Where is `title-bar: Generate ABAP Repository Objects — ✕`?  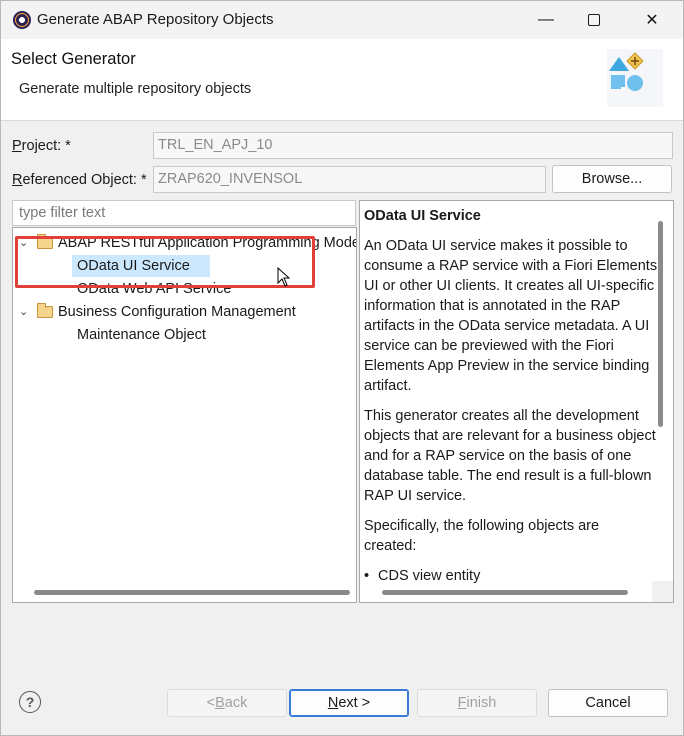 title-bar: Generate ABAP Repository Objects — ✕ is located at coordinates (342, 20).